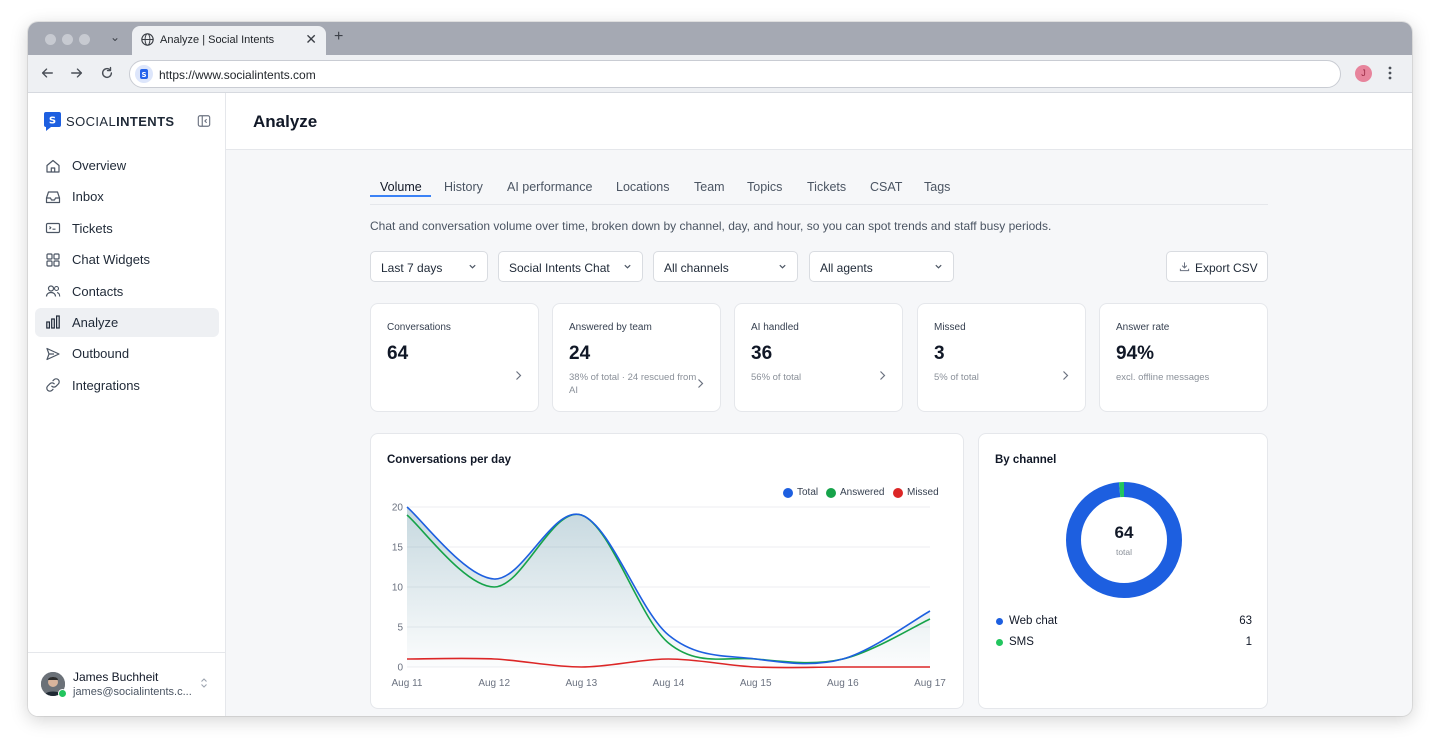 This screenshot has height=750, width=1440. I want to click on browser-tab-active: Analyze | Social Intents ✕, so click(229, 40).